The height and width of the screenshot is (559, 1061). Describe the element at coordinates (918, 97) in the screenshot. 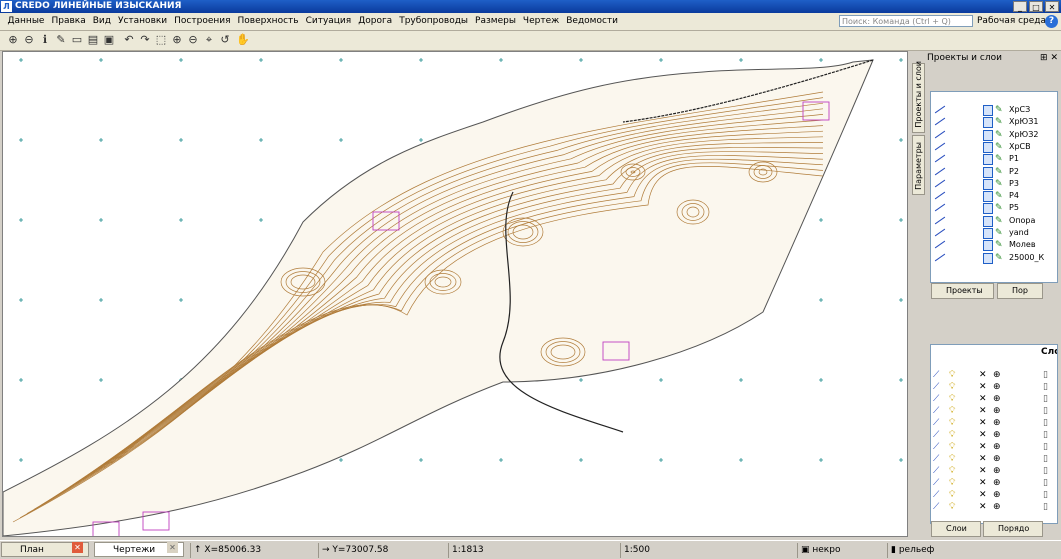

I see `vtab-projects-layers: Проекты и слои` at that location.